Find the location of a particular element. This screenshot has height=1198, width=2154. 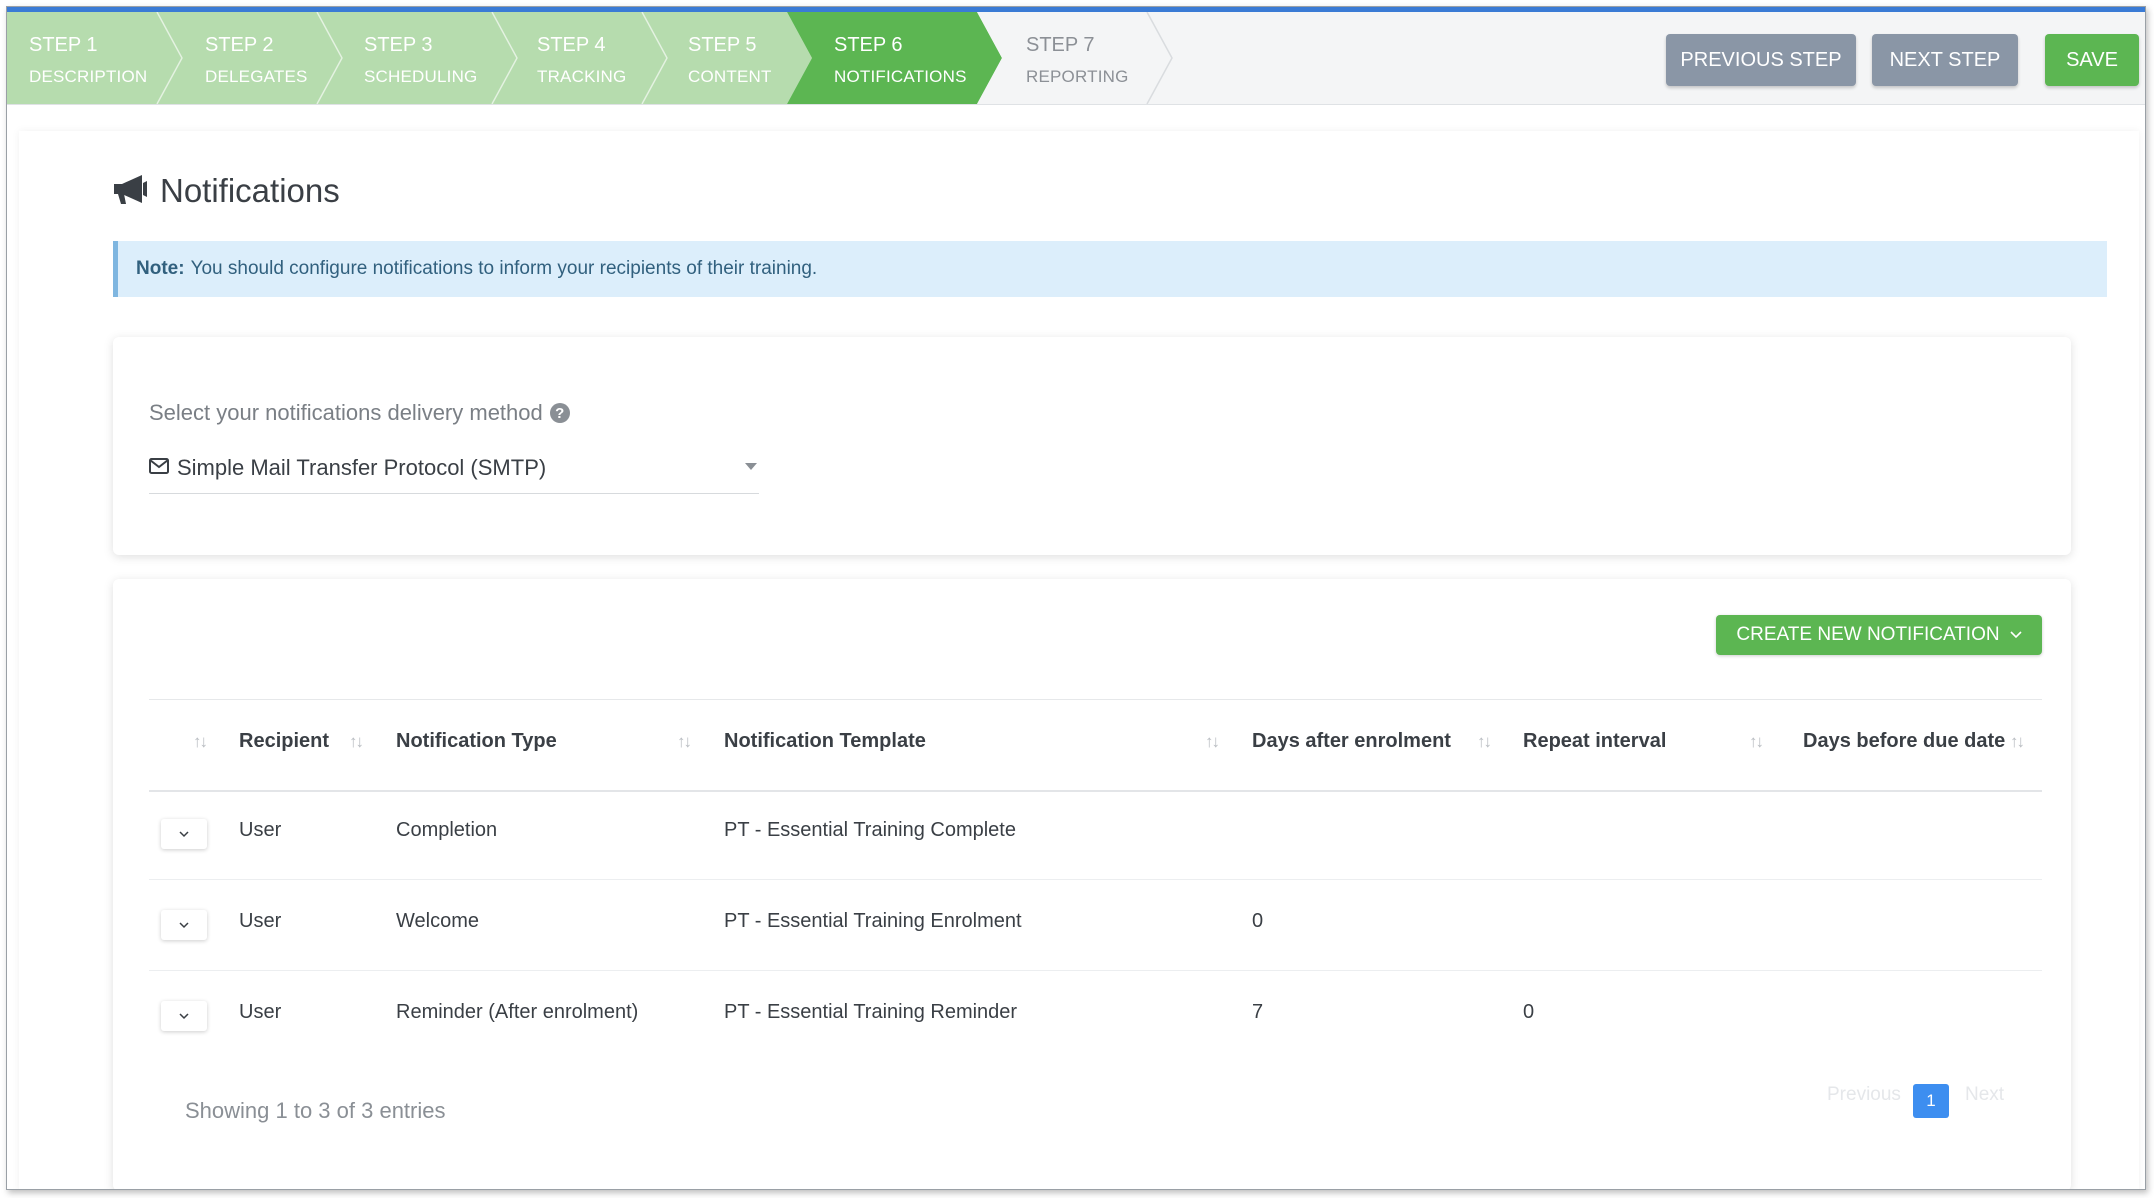

step-number: STEP 5 is located at coordinates (722, 45).